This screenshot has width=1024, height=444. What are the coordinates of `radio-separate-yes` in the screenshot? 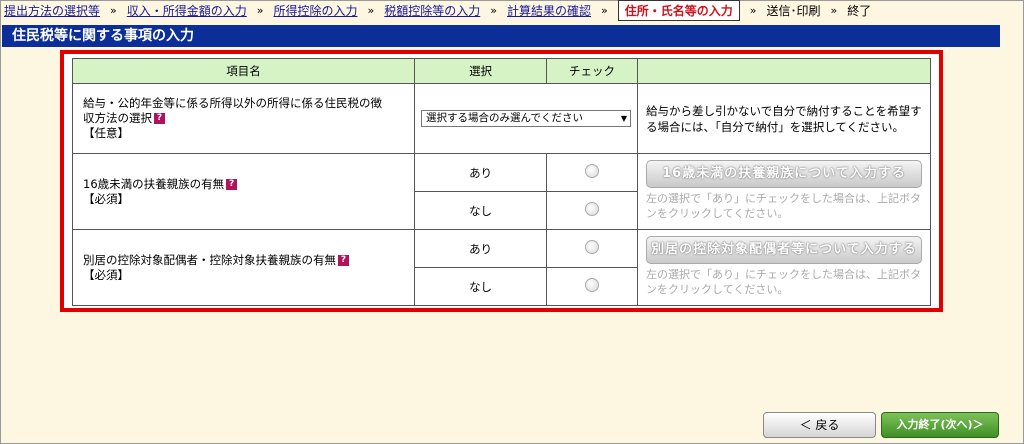 It's located at (592, 247).